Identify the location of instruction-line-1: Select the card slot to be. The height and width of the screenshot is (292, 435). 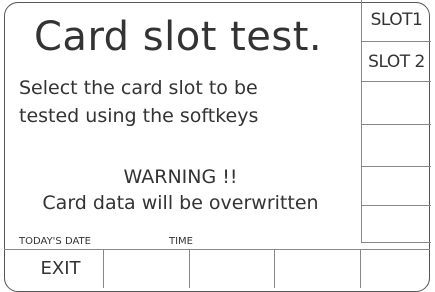
(138, 88).